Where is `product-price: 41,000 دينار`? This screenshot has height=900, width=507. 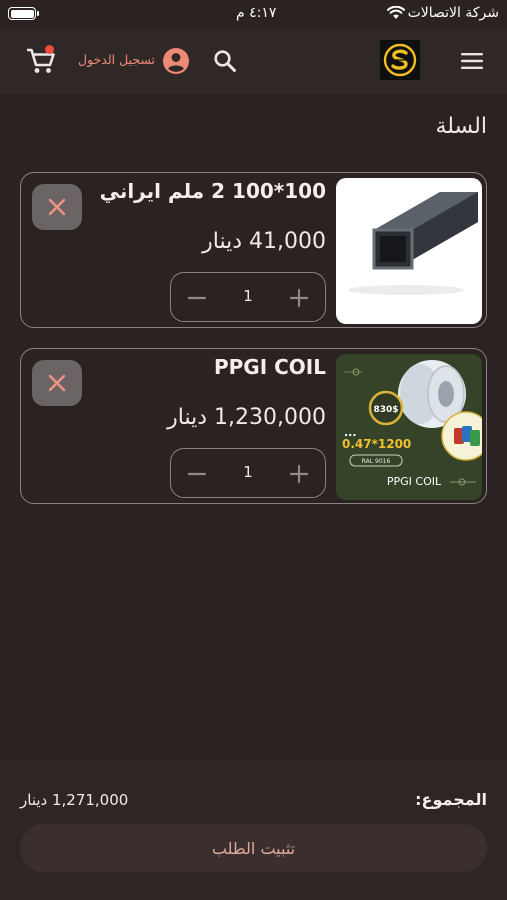
product-price: 41,000 دينار is located at coordinates (264, 241).